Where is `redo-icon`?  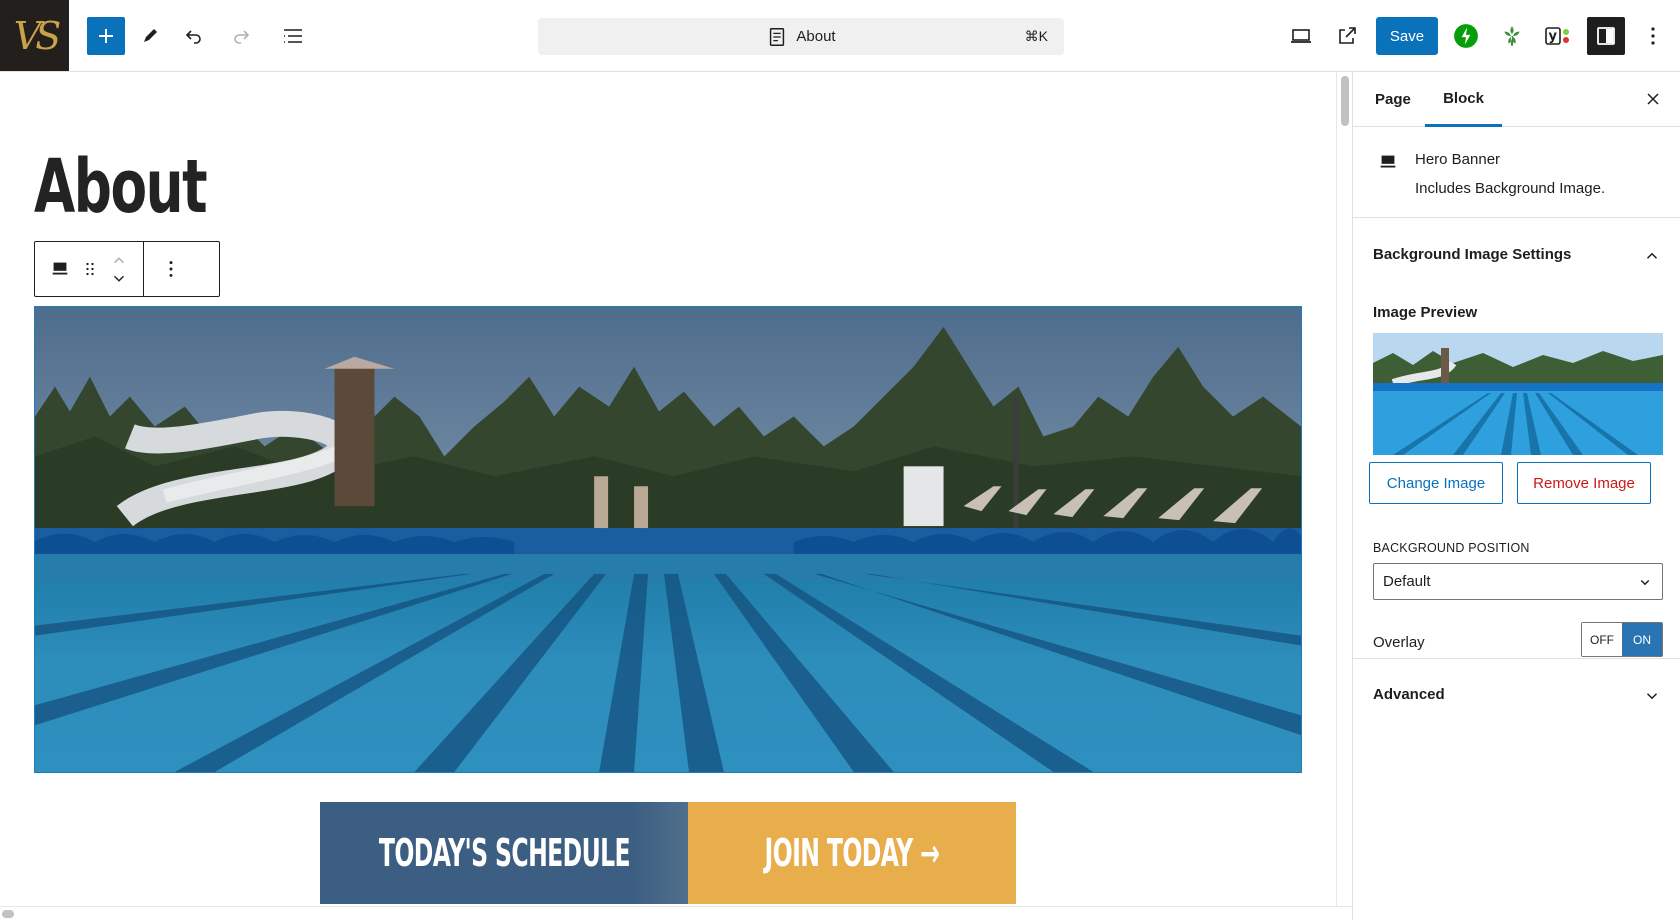
redo-icon is located at coordinates (242, 37).